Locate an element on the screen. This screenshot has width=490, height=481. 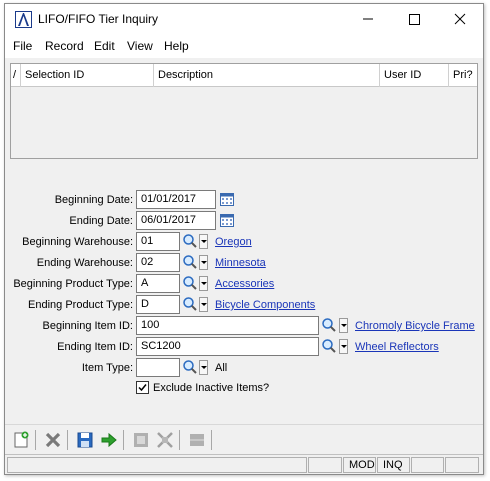
ending-product-type-link: Bicycle Components is located at coordinates (265, 305).